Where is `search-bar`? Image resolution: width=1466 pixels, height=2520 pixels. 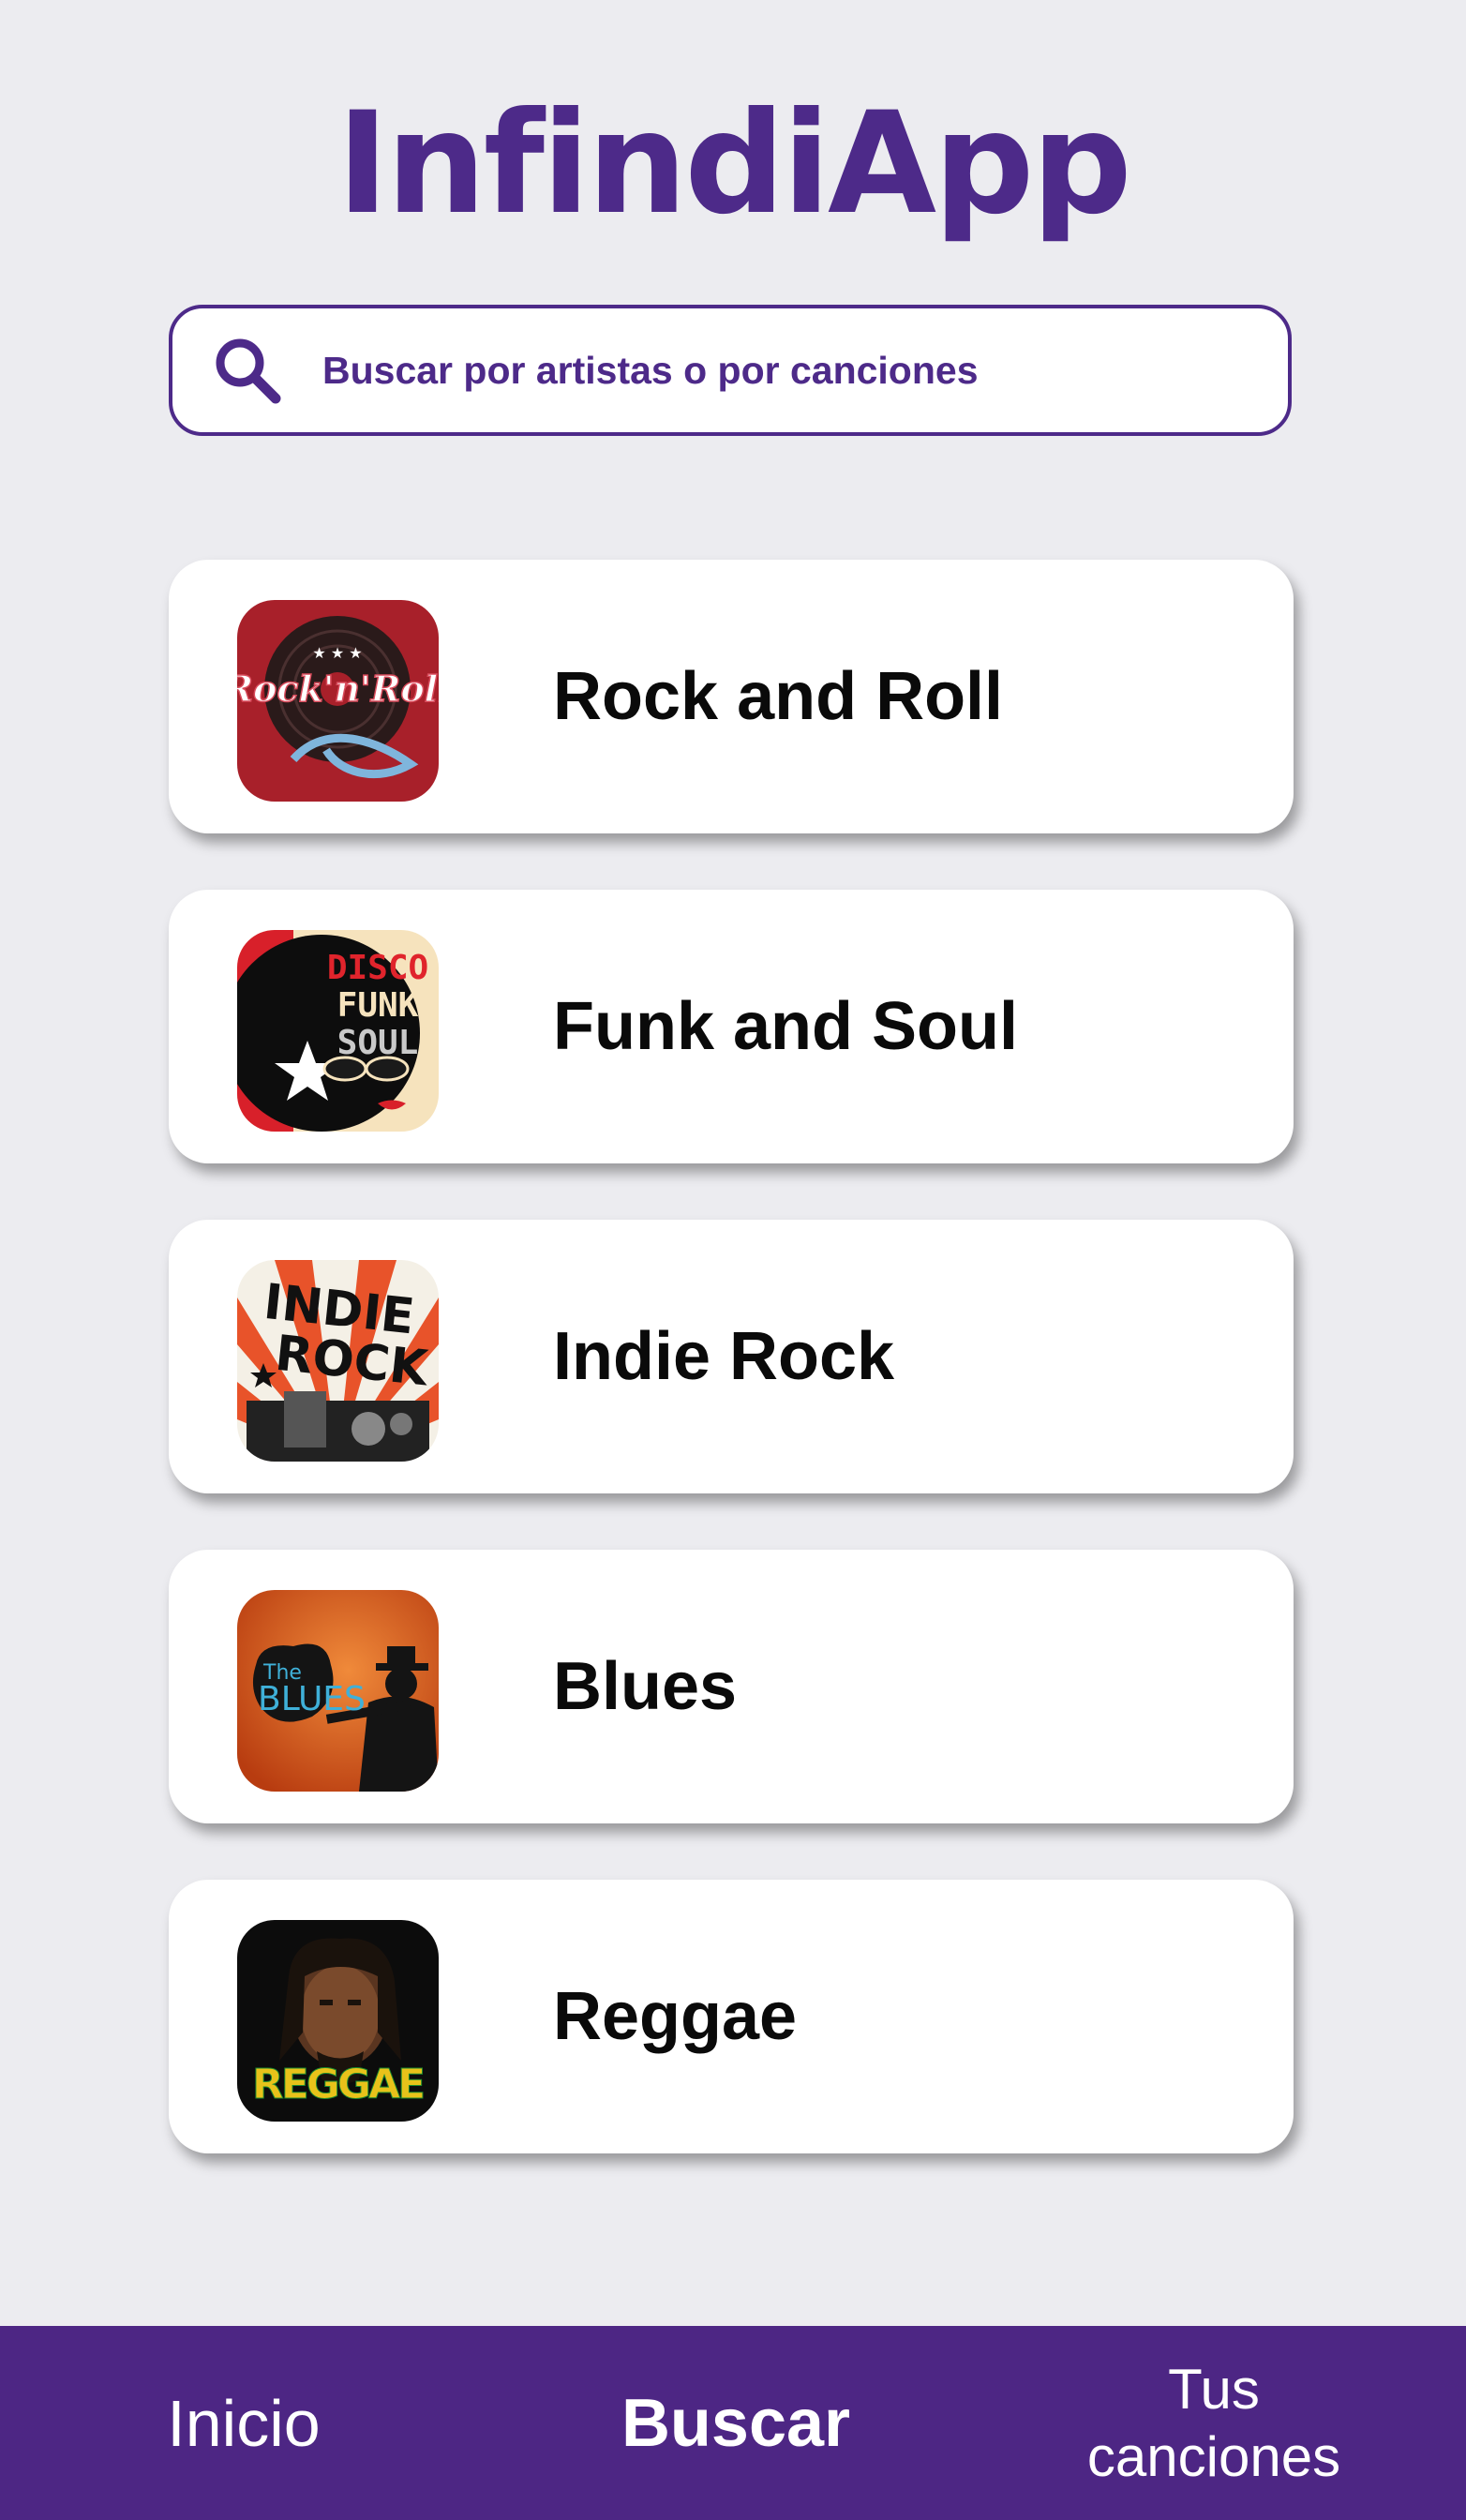
search-bar is located at coordinates (730, 370).